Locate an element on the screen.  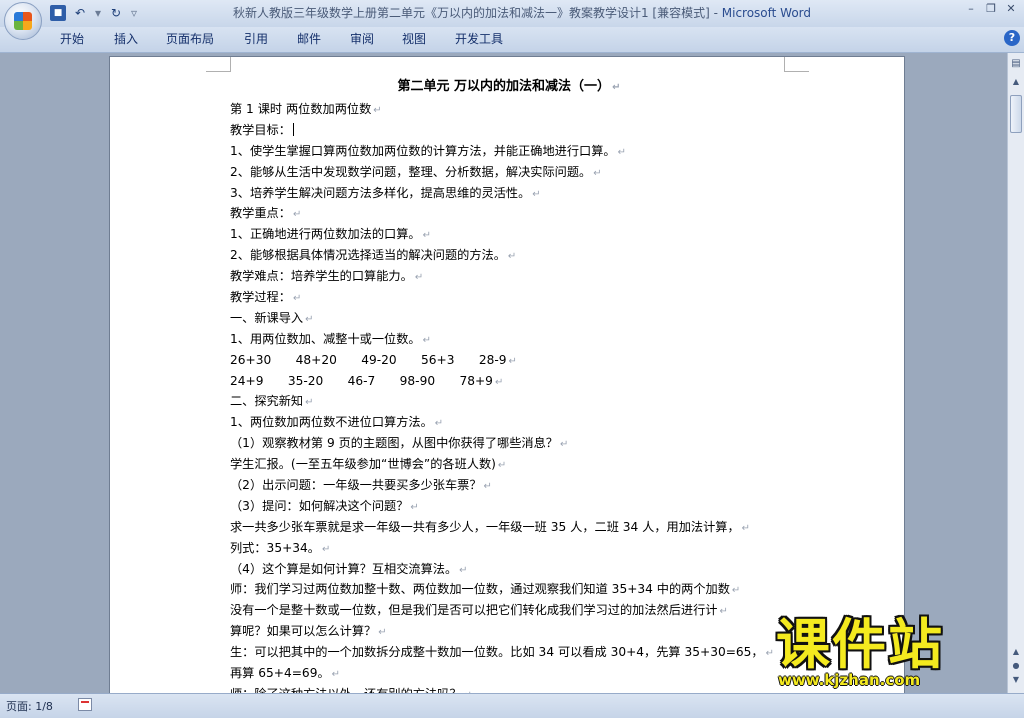
line-text: 2、能够从生活中发现数学问题，整理、分析数据，解决实际问题。 is located at coordinates (411, 171).